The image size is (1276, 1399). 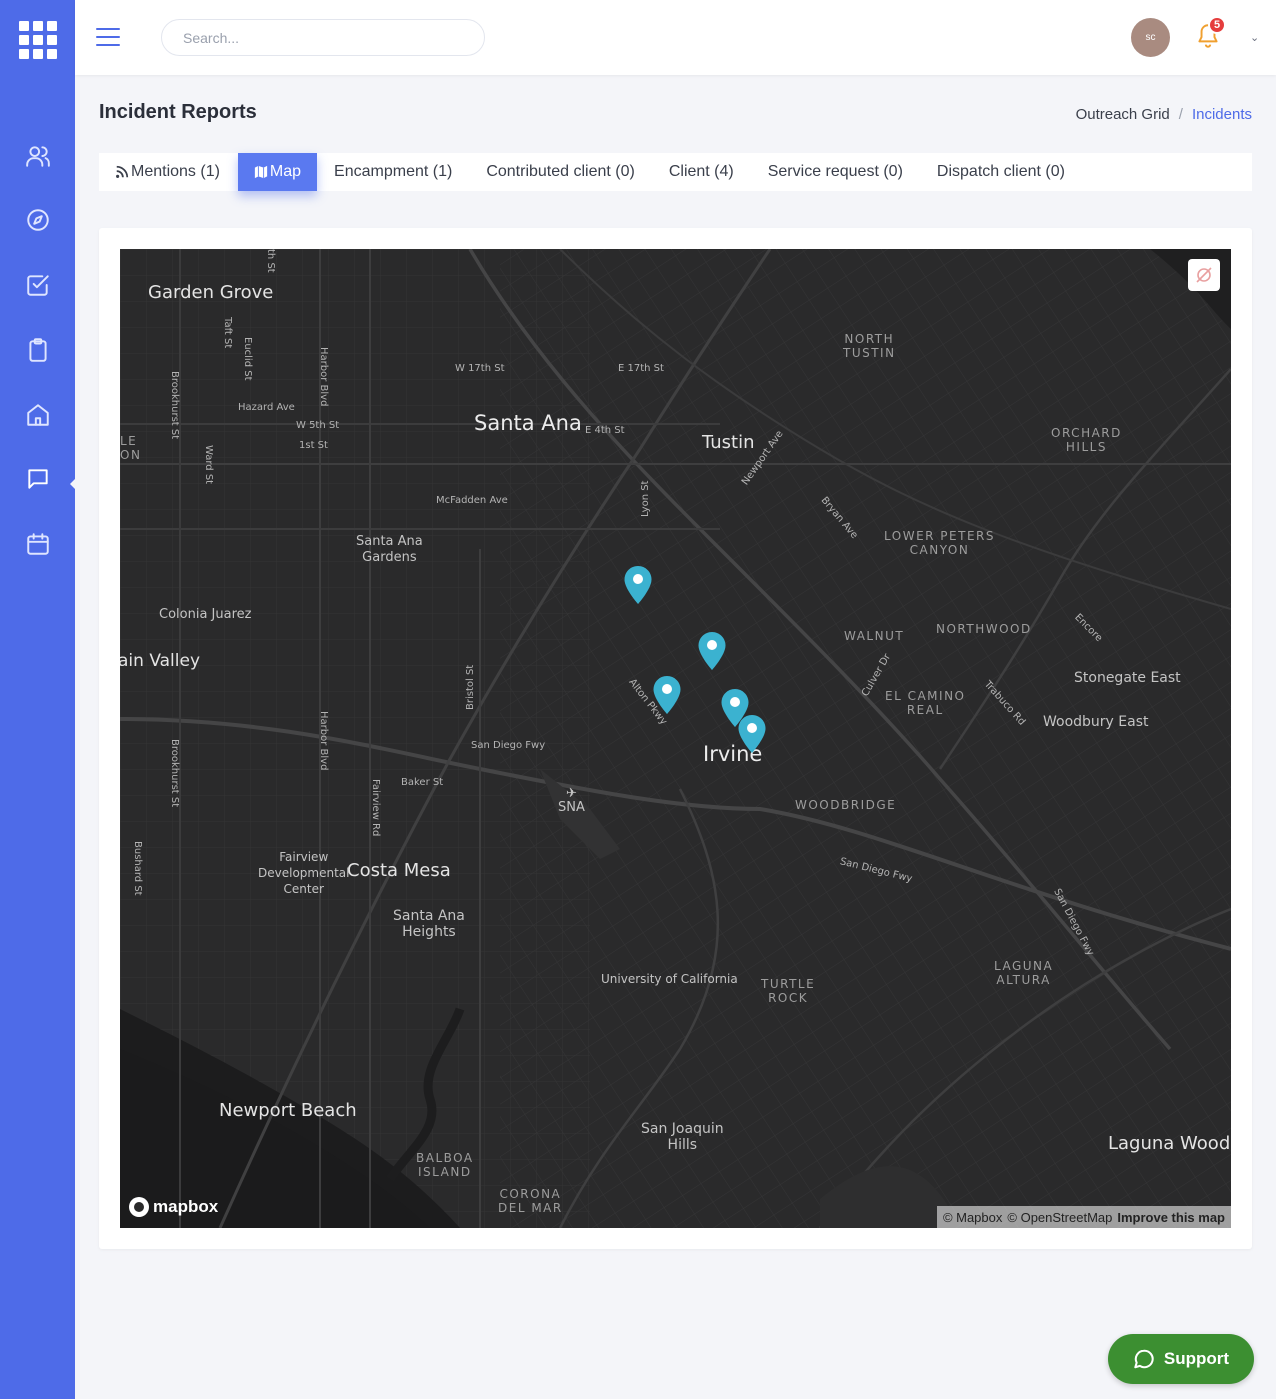 I want to click on map-label-walnut: WALNUT, so click(x=874, y=636).